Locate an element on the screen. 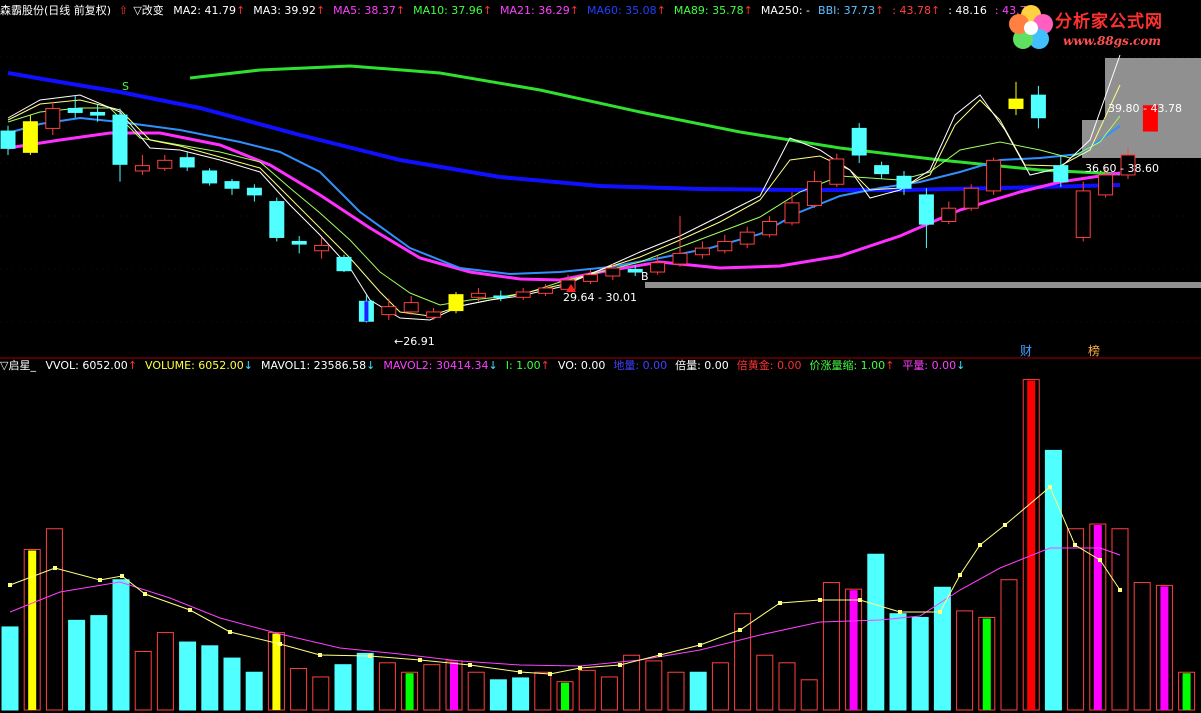  mid-range-label: 36.60 - 38.60 is located at coordinates (1122, 168).